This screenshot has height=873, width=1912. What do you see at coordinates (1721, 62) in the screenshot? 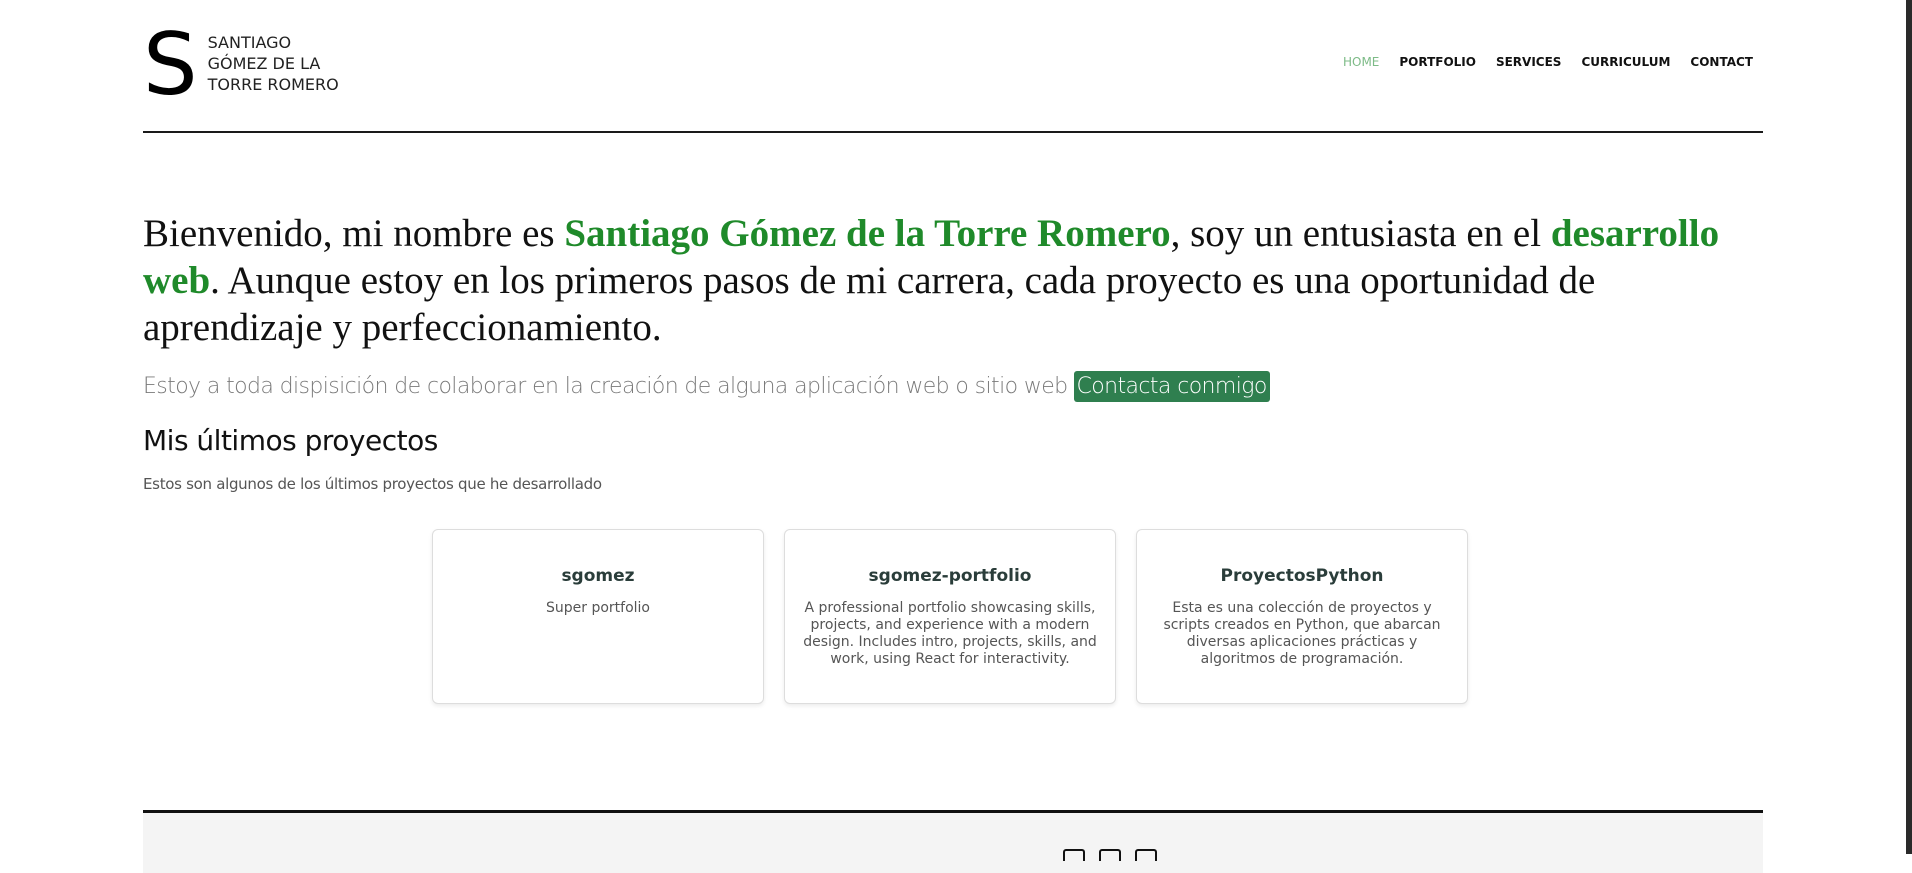
I see `nav-contact-link: CONTACT` at bounding box center [1721, 62].